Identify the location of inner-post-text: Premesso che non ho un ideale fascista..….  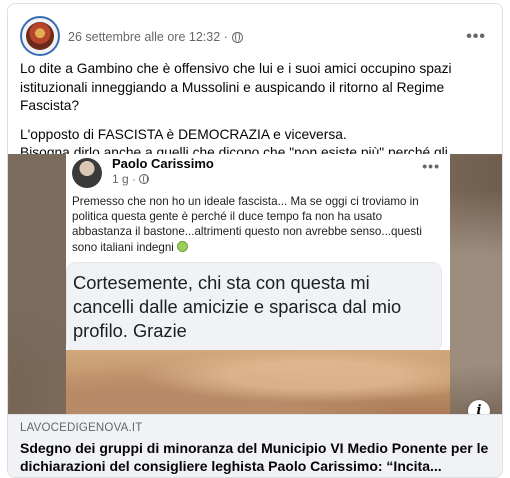
(257, 224).